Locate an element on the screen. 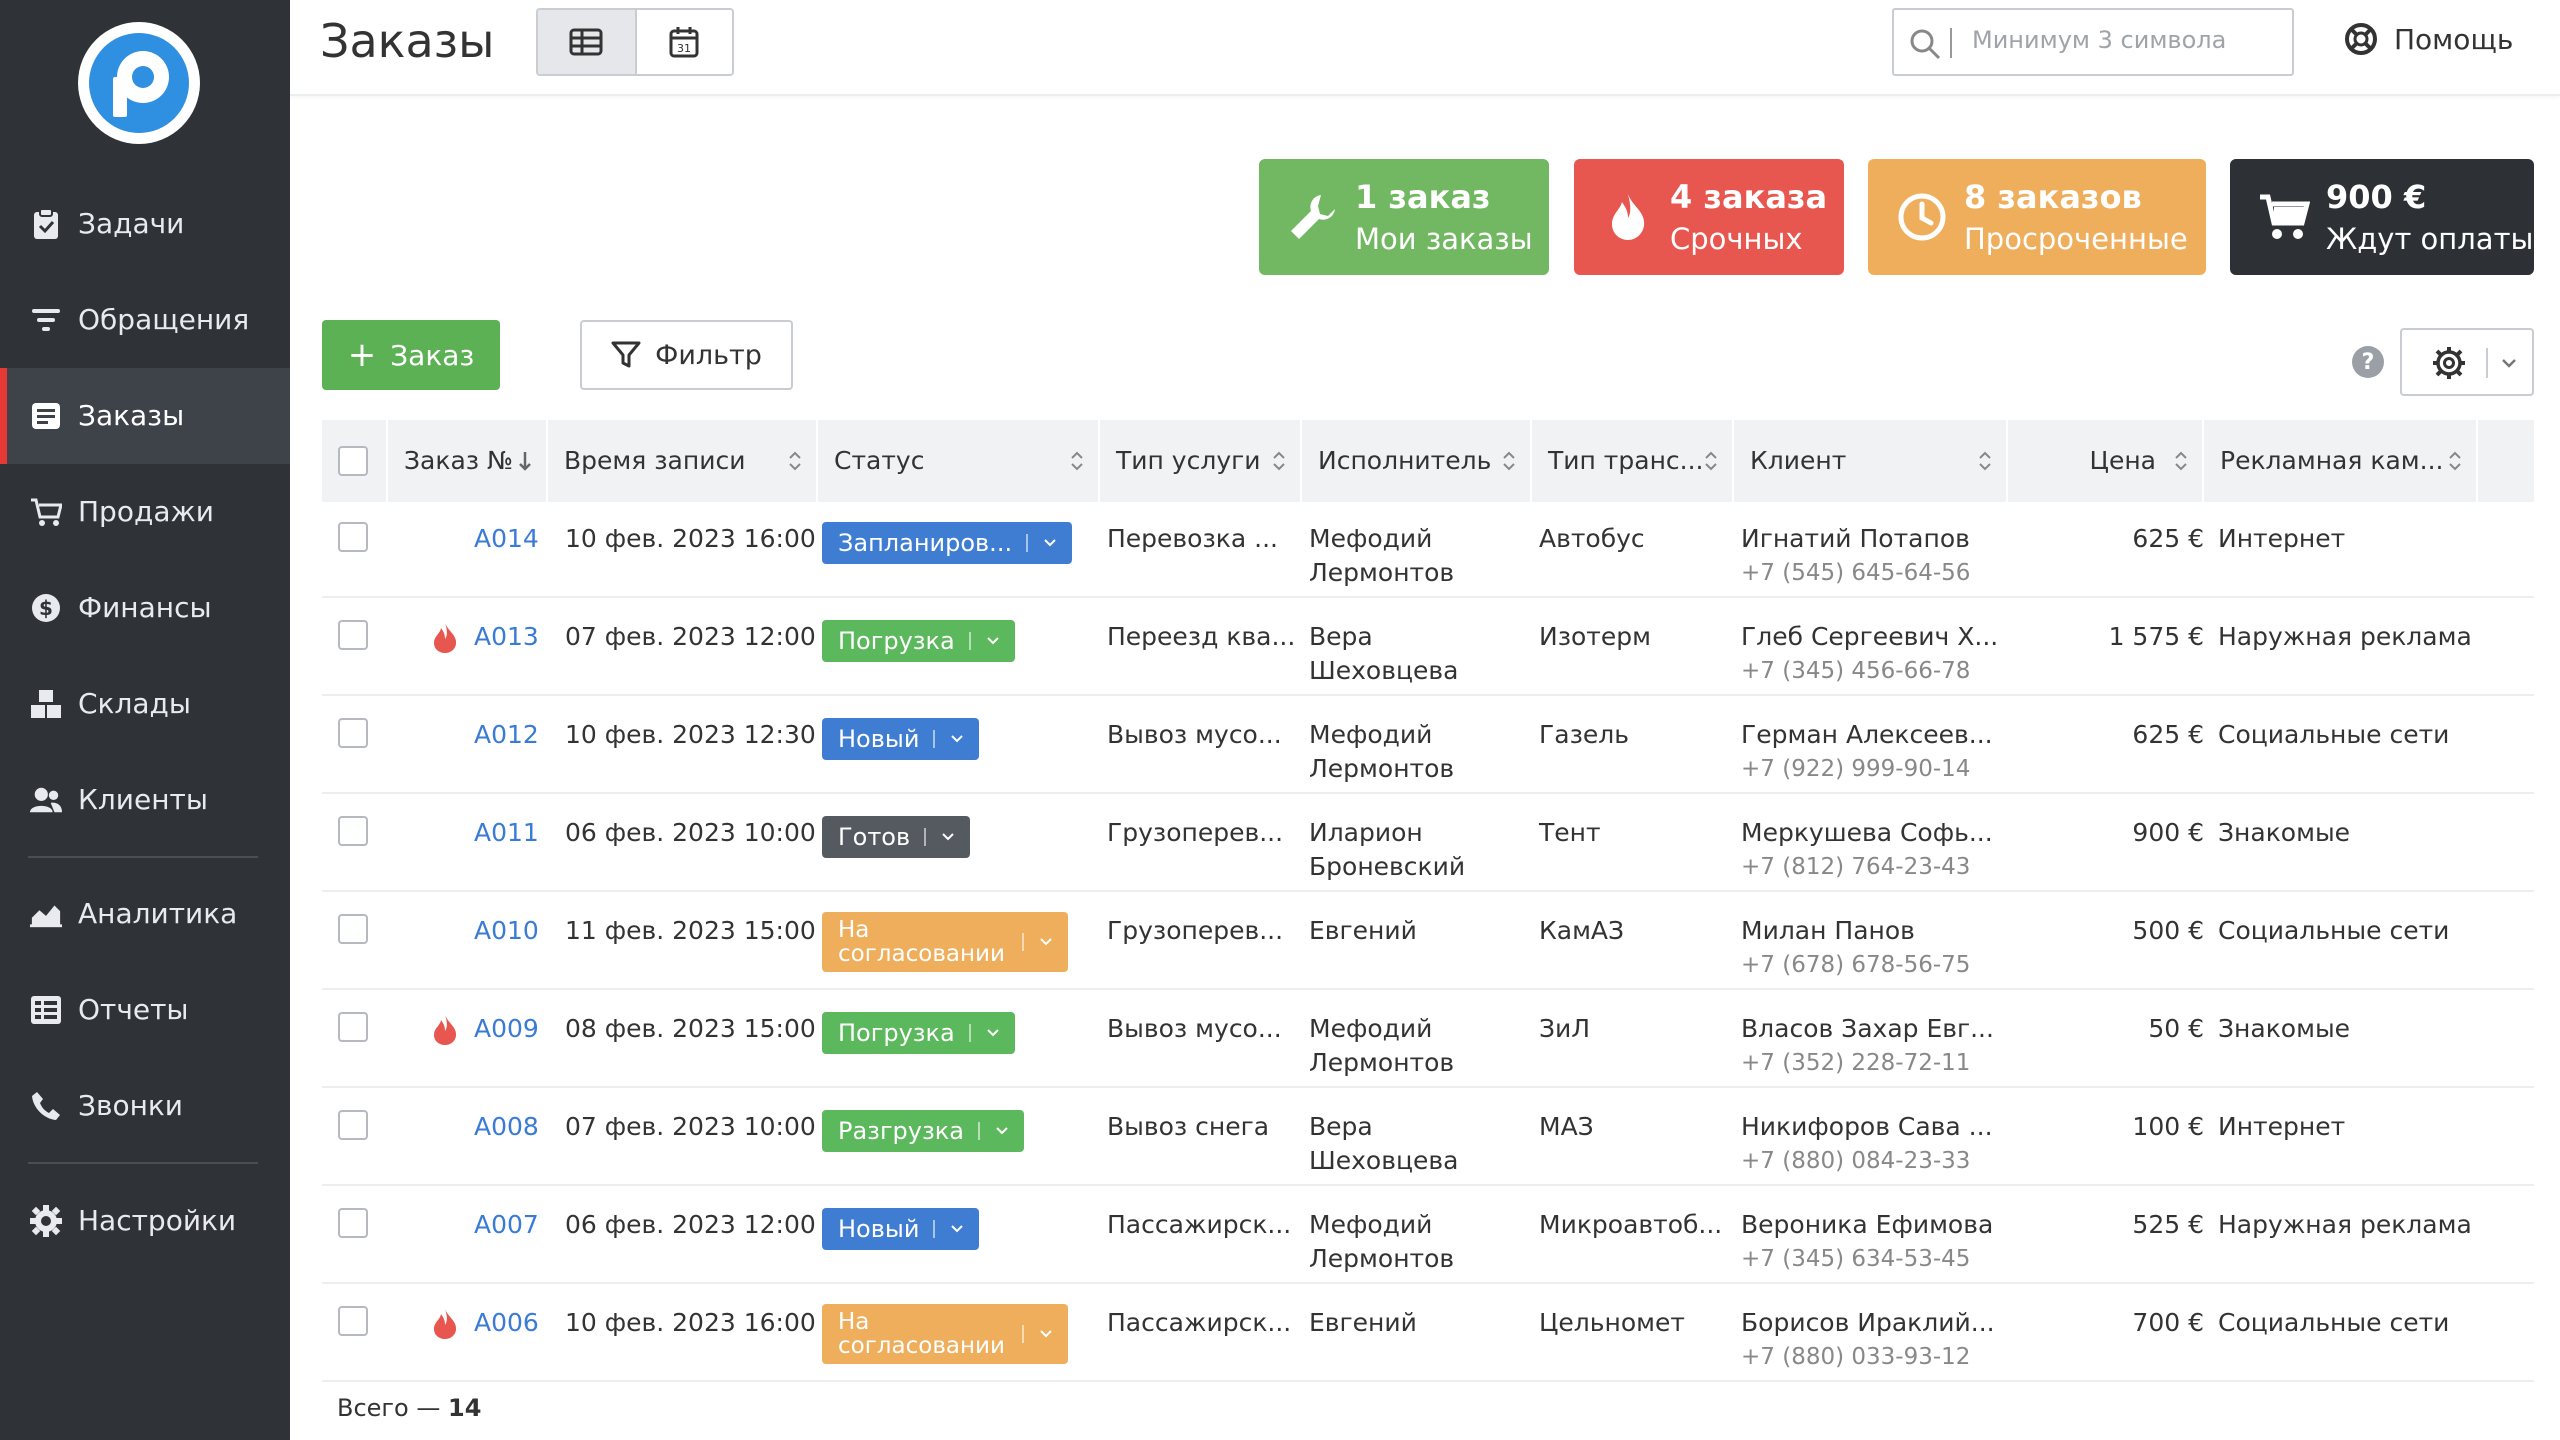 This screenshot has width=2560, height=1440. select-all-cell is located at coordinates (355, 461).